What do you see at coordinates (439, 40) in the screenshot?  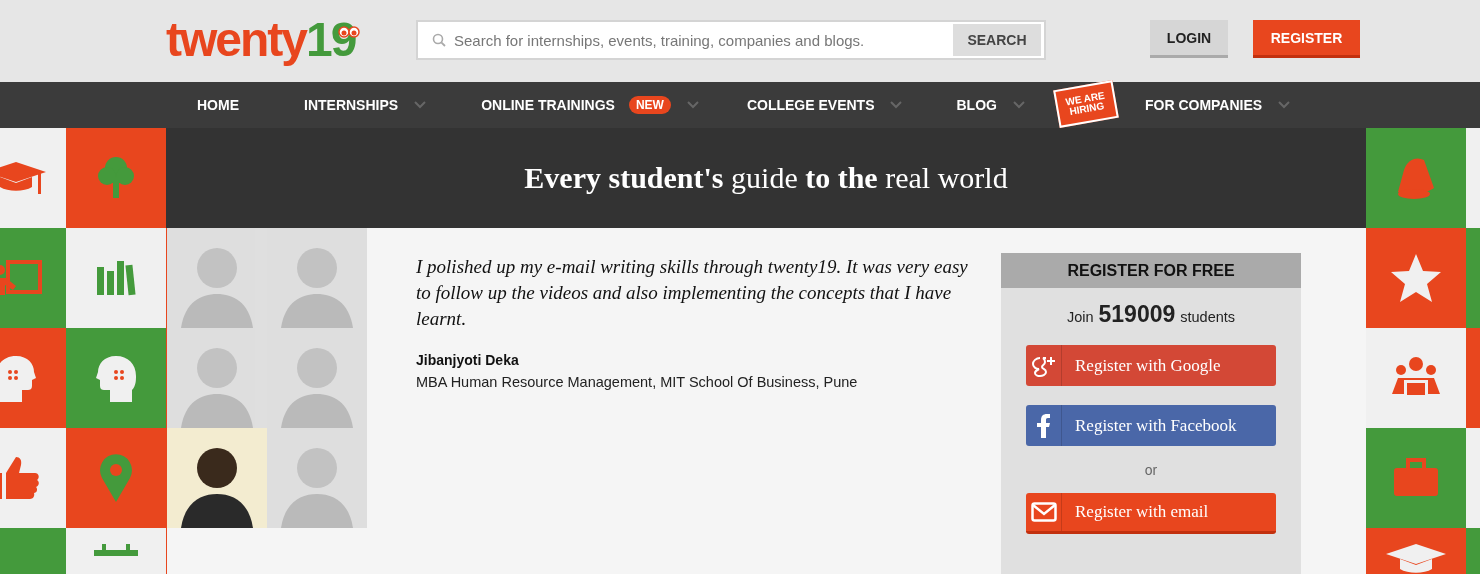 I see `search-icon` at bounding box center [439, 40].